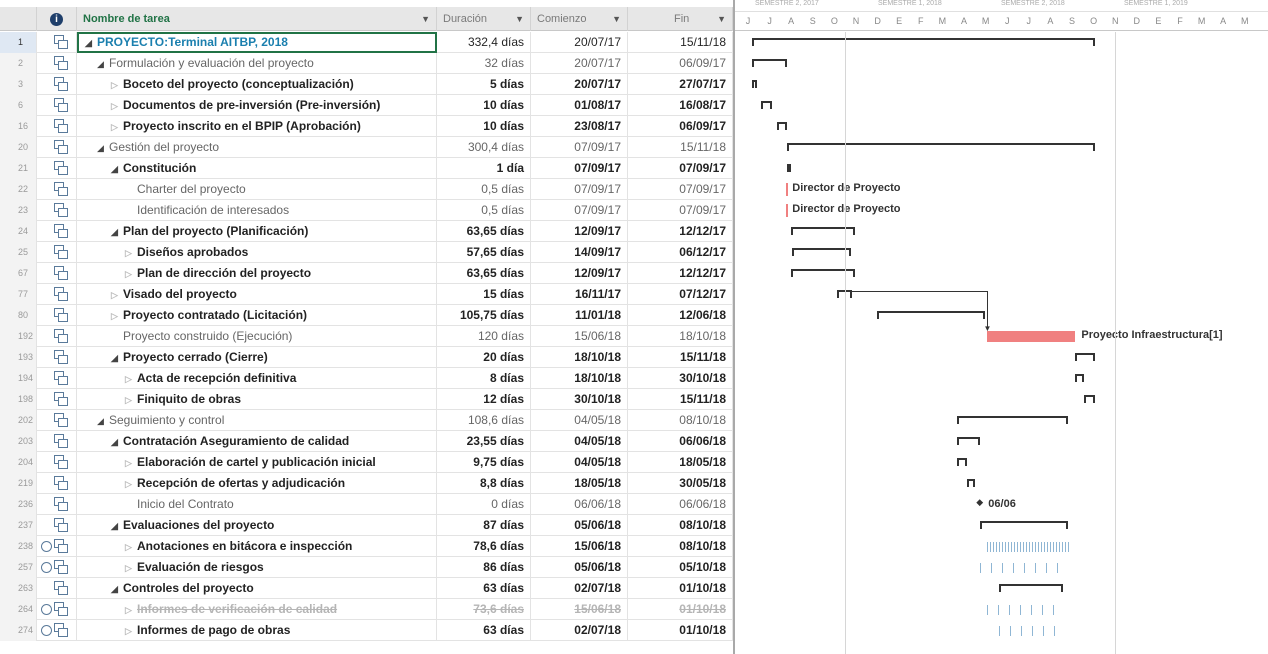 The height and width of the screenshot is (654, 1268). I want to click on row-number: 77, so click(18, 294).